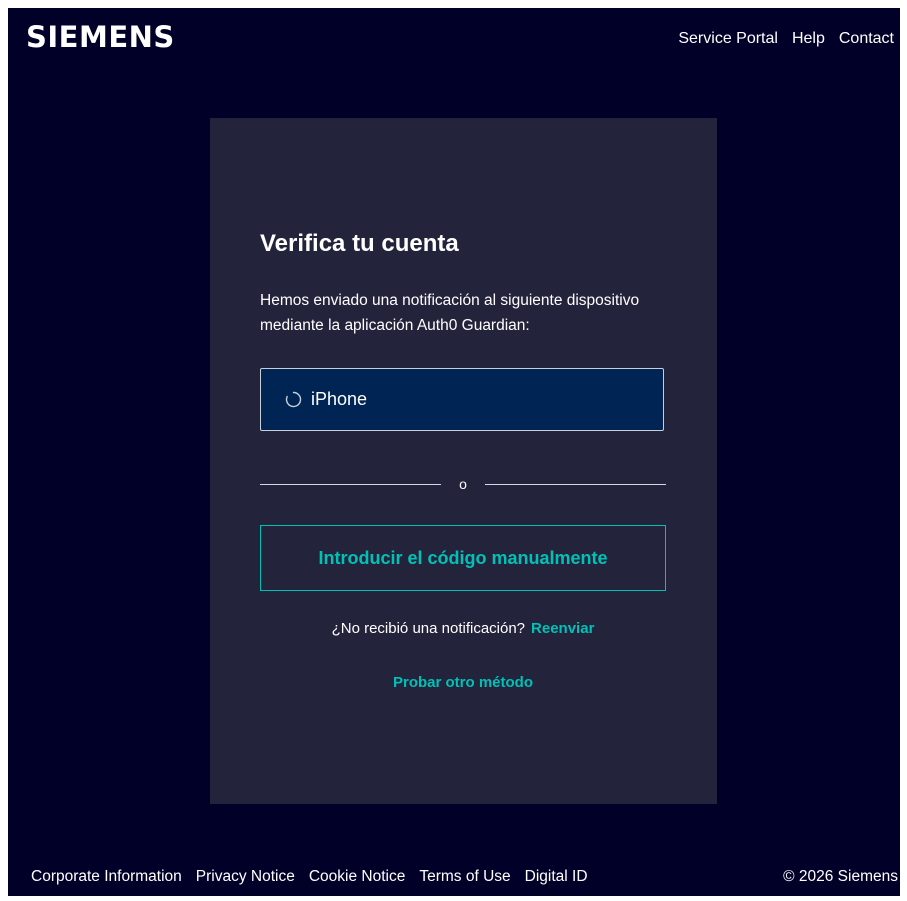 The height and width of the screenshot is (901, 907). Describe the element at coordinates (808, 39) in the screenshot. I see `nav-link-help: Help` at that location.